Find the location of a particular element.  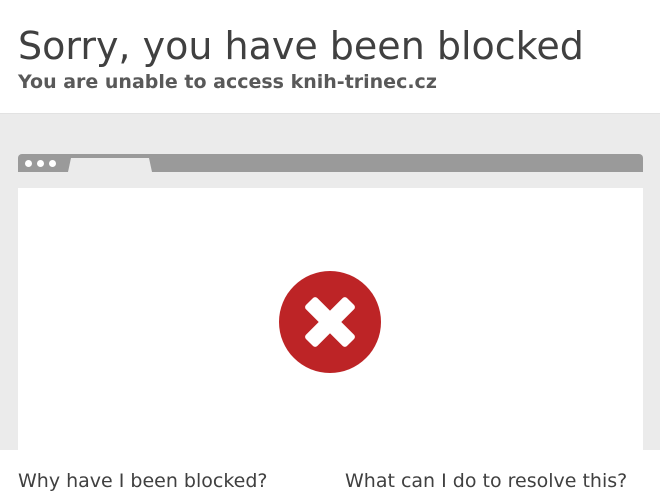

resolve-heading: What can I do to resolve this? is located at coordinates (486, 481).